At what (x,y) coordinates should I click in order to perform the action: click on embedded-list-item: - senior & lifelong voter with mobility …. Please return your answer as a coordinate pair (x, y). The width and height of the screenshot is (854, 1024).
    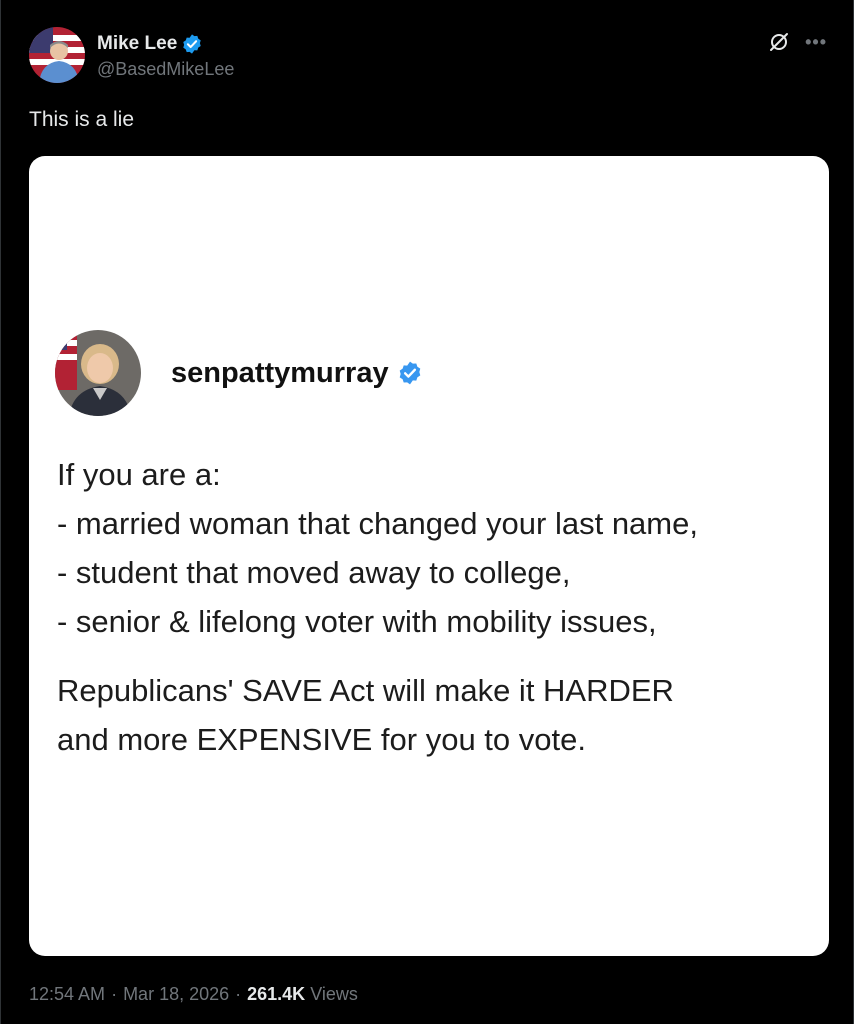
    Looking at the image, I should click on (357, 621).